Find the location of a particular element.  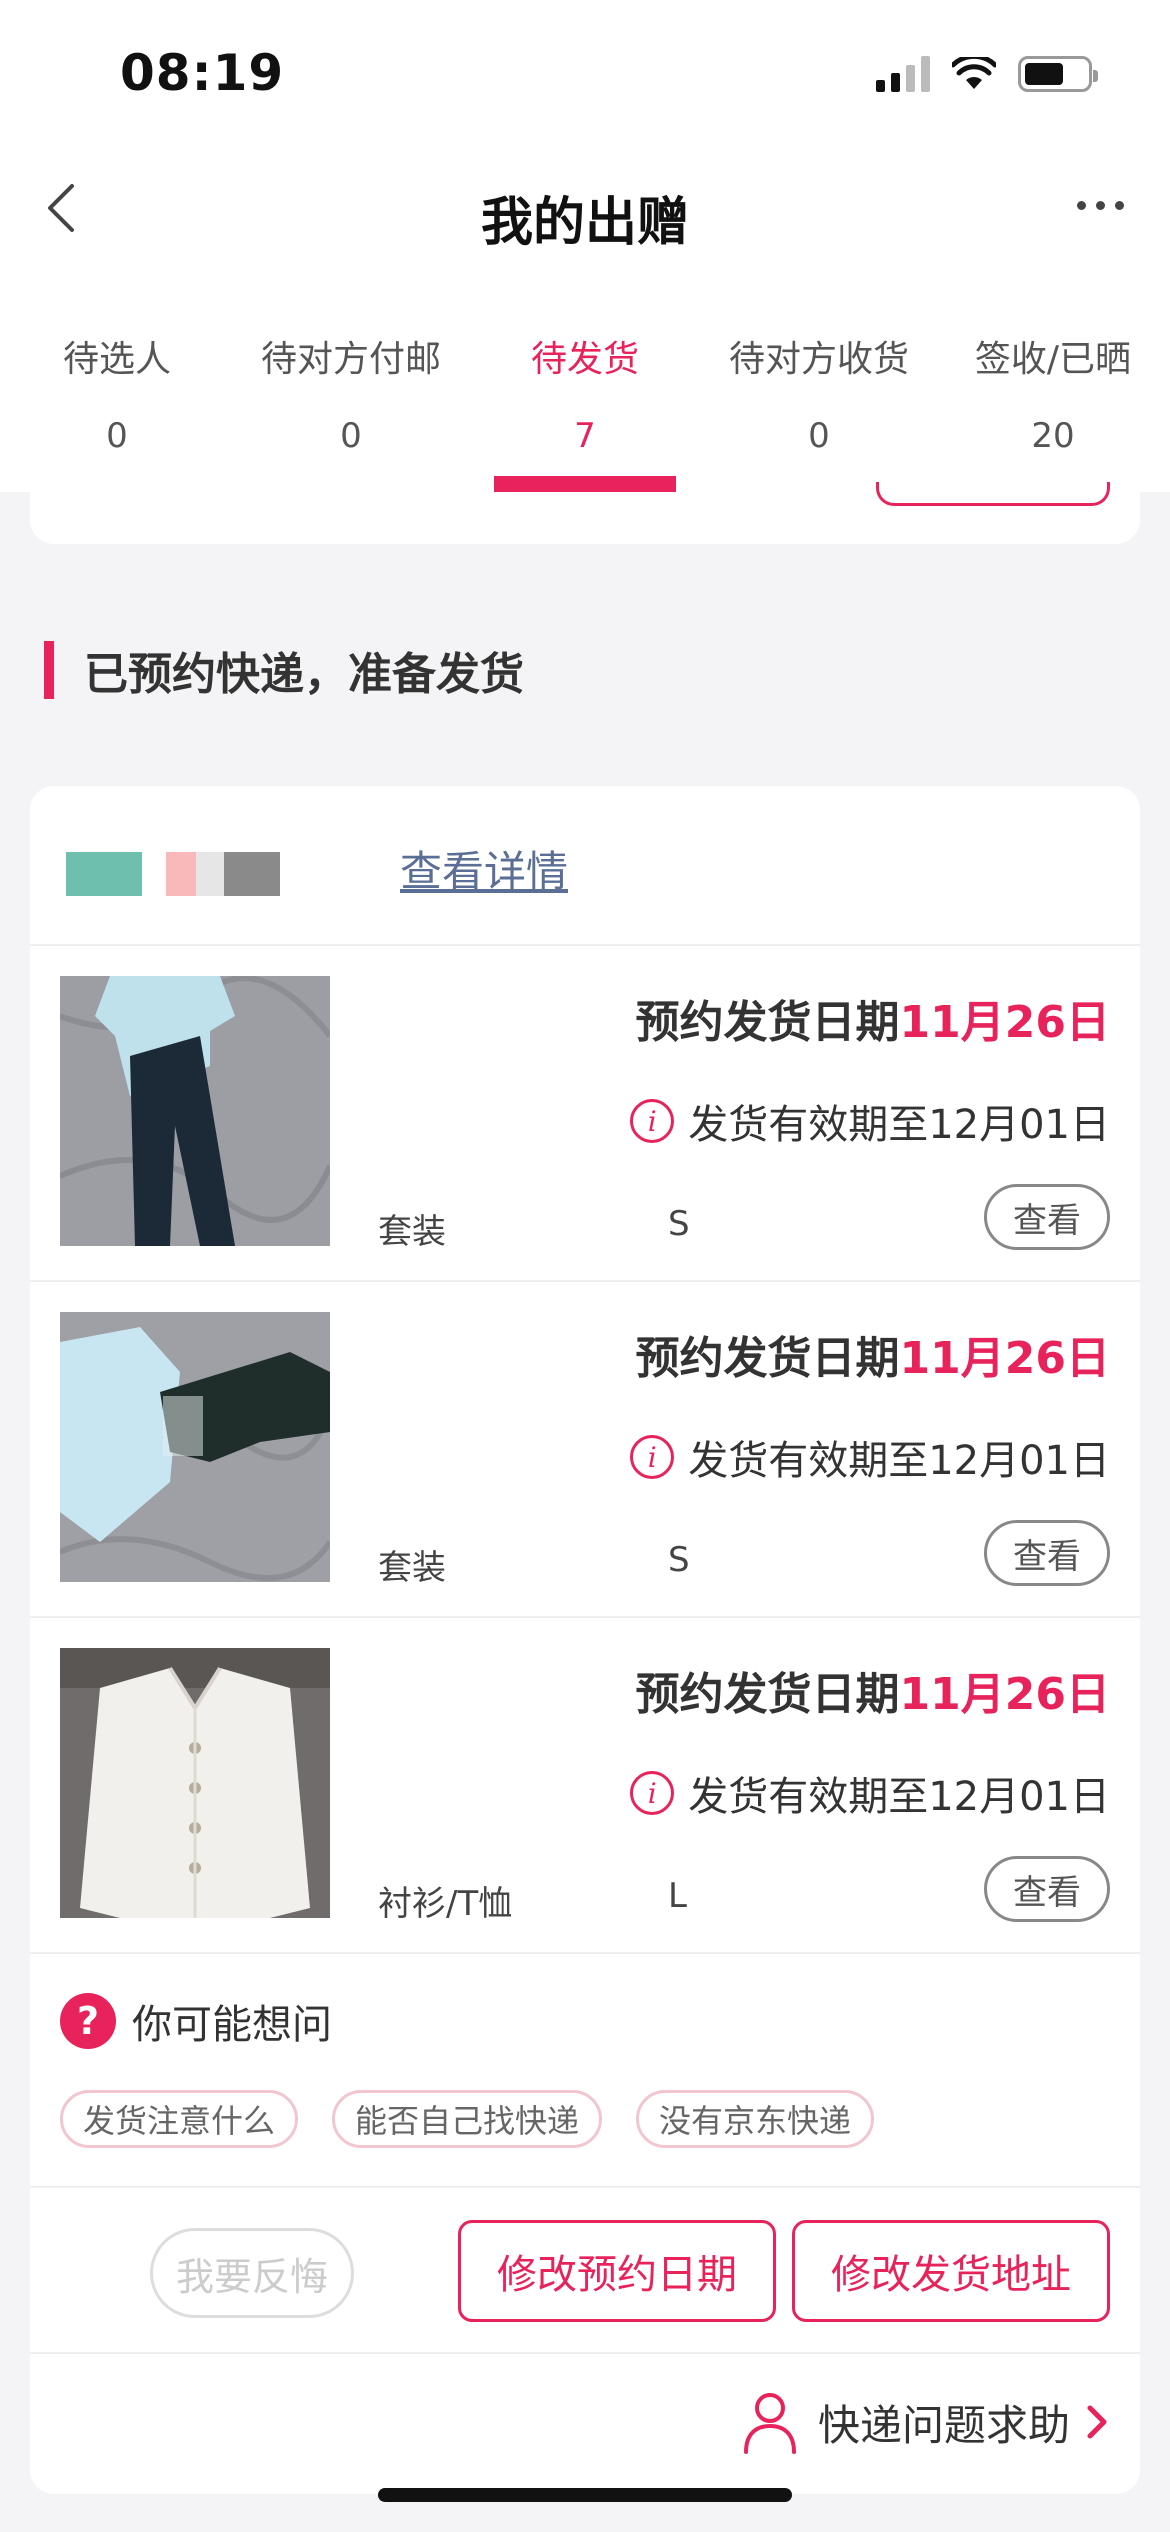

battery-icon is located at coordinates (1058, 74).